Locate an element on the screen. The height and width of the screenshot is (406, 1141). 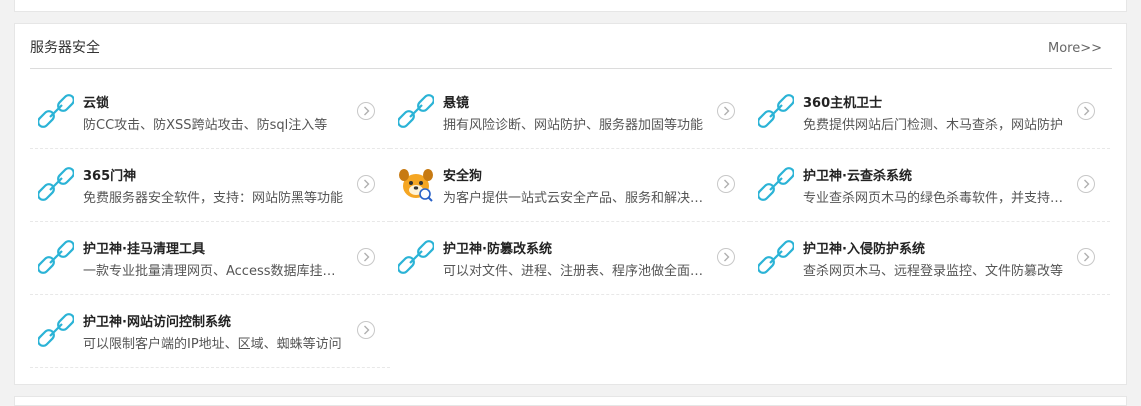
tool-desc: 可以限制客户端的IP地址、区域、蜘蛛等访问 is located at coordinates (212, 344).